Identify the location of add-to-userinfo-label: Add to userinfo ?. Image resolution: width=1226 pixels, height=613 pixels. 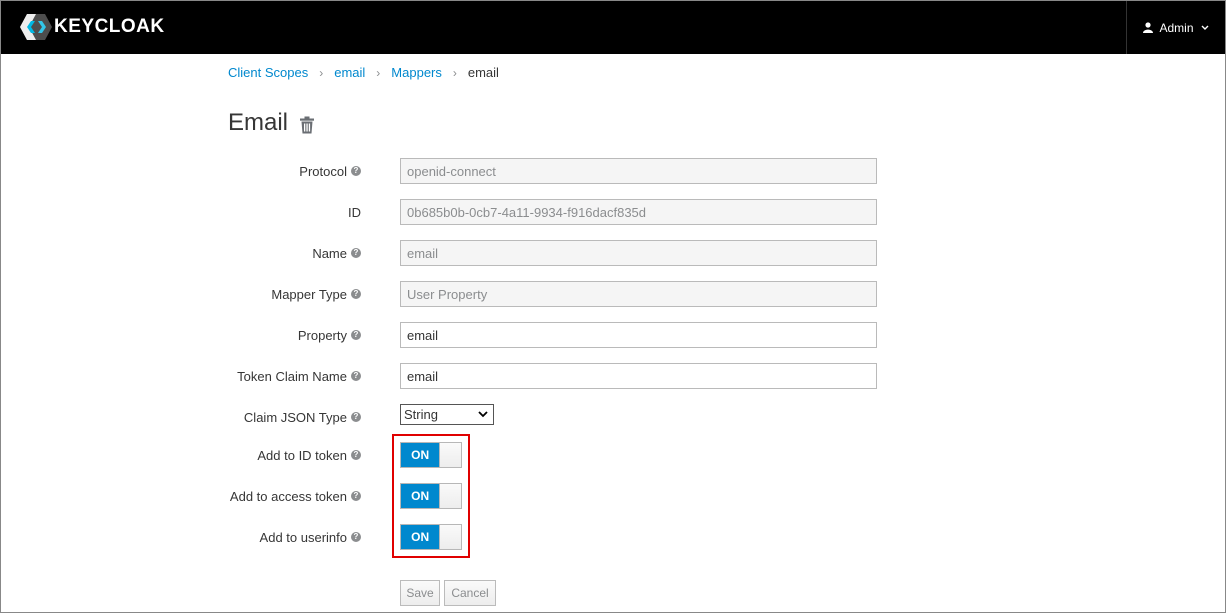
(310, 537).